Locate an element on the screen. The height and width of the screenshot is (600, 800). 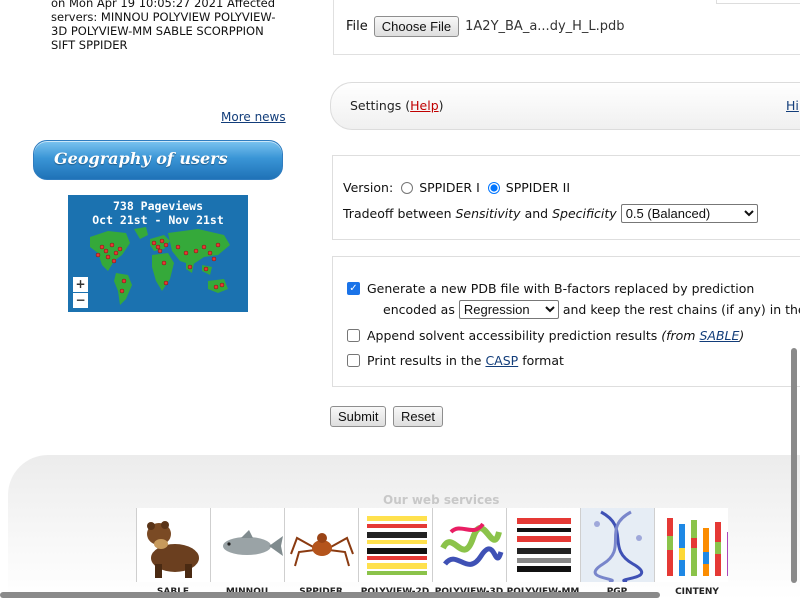
choose-file-button: Choose File is located at coordinates (416, 26).